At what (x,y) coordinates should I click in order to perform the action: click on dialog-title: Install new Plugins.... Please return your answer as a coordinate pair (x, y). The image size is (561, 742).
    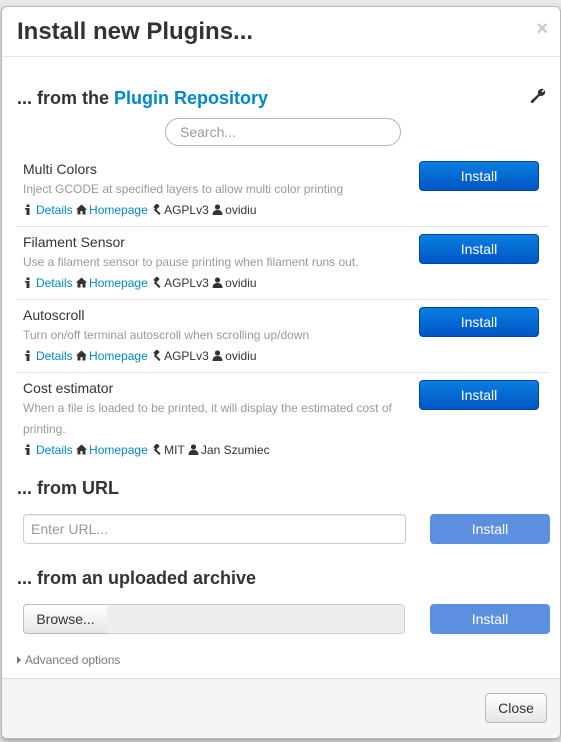
    Looking at the image, I should click on (135, 31).